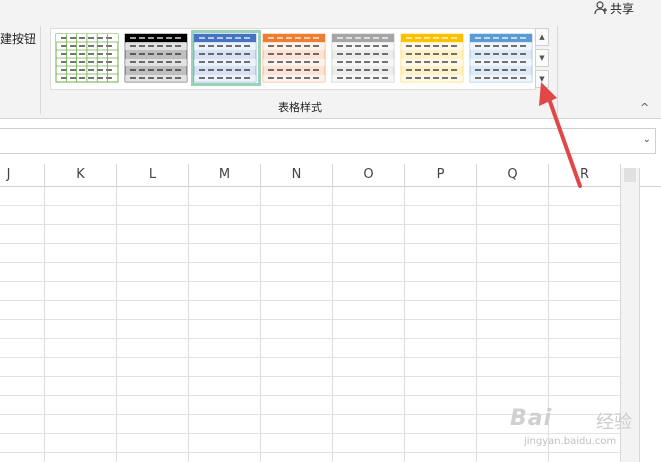 The height and width of the screenshot is (462, 661). I want to click on expand-formula-bar-icon: ⌄, so click(647, 139).